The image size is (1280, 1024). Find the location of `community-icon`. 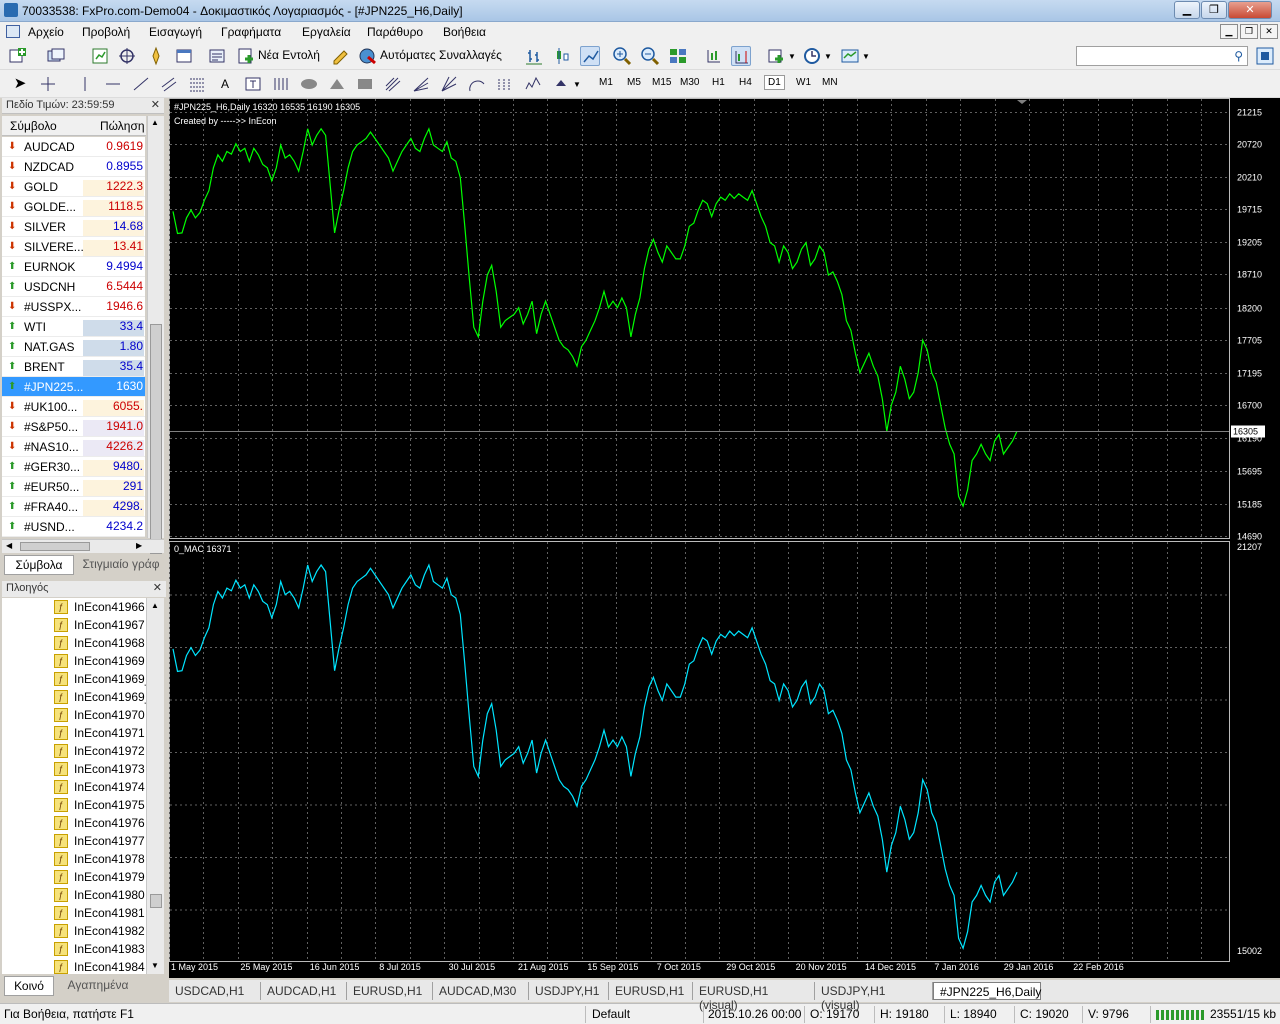

community-icon is located at coordinates (1265, 56).